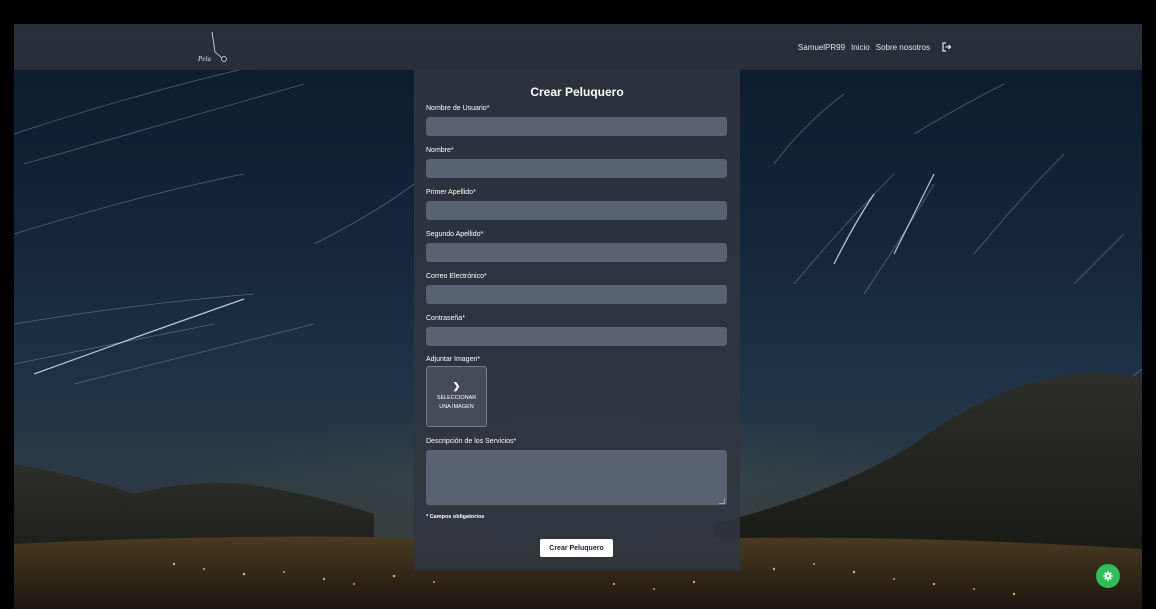 The image size is (1156, 609). Describe the element at coordinates (455, 517) in the screenshot. I see `required-fields-note: * Campos obligatorios` at that location.